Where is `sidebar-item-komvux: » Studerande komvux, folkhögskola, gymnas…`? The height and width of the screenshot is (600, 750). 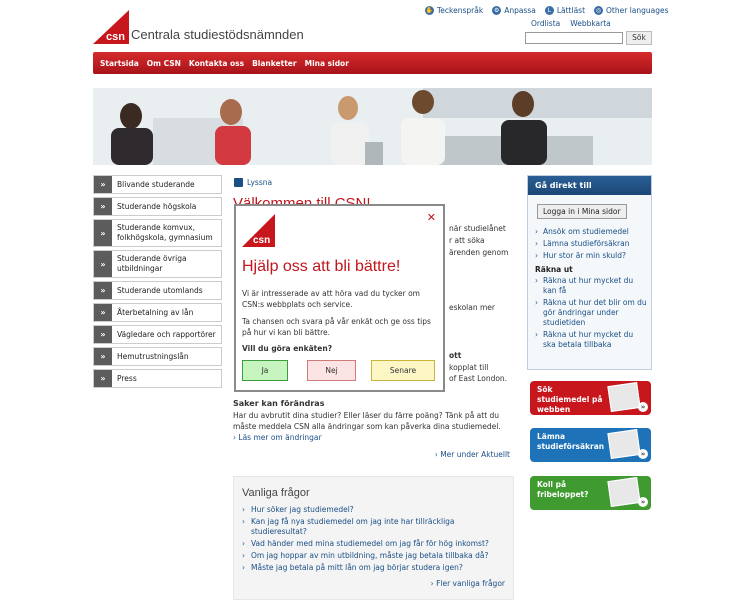 sidebar-item-komvux: » Studerande komvux, folkhögskola, gymnas… is located at coordinates (157, 233).